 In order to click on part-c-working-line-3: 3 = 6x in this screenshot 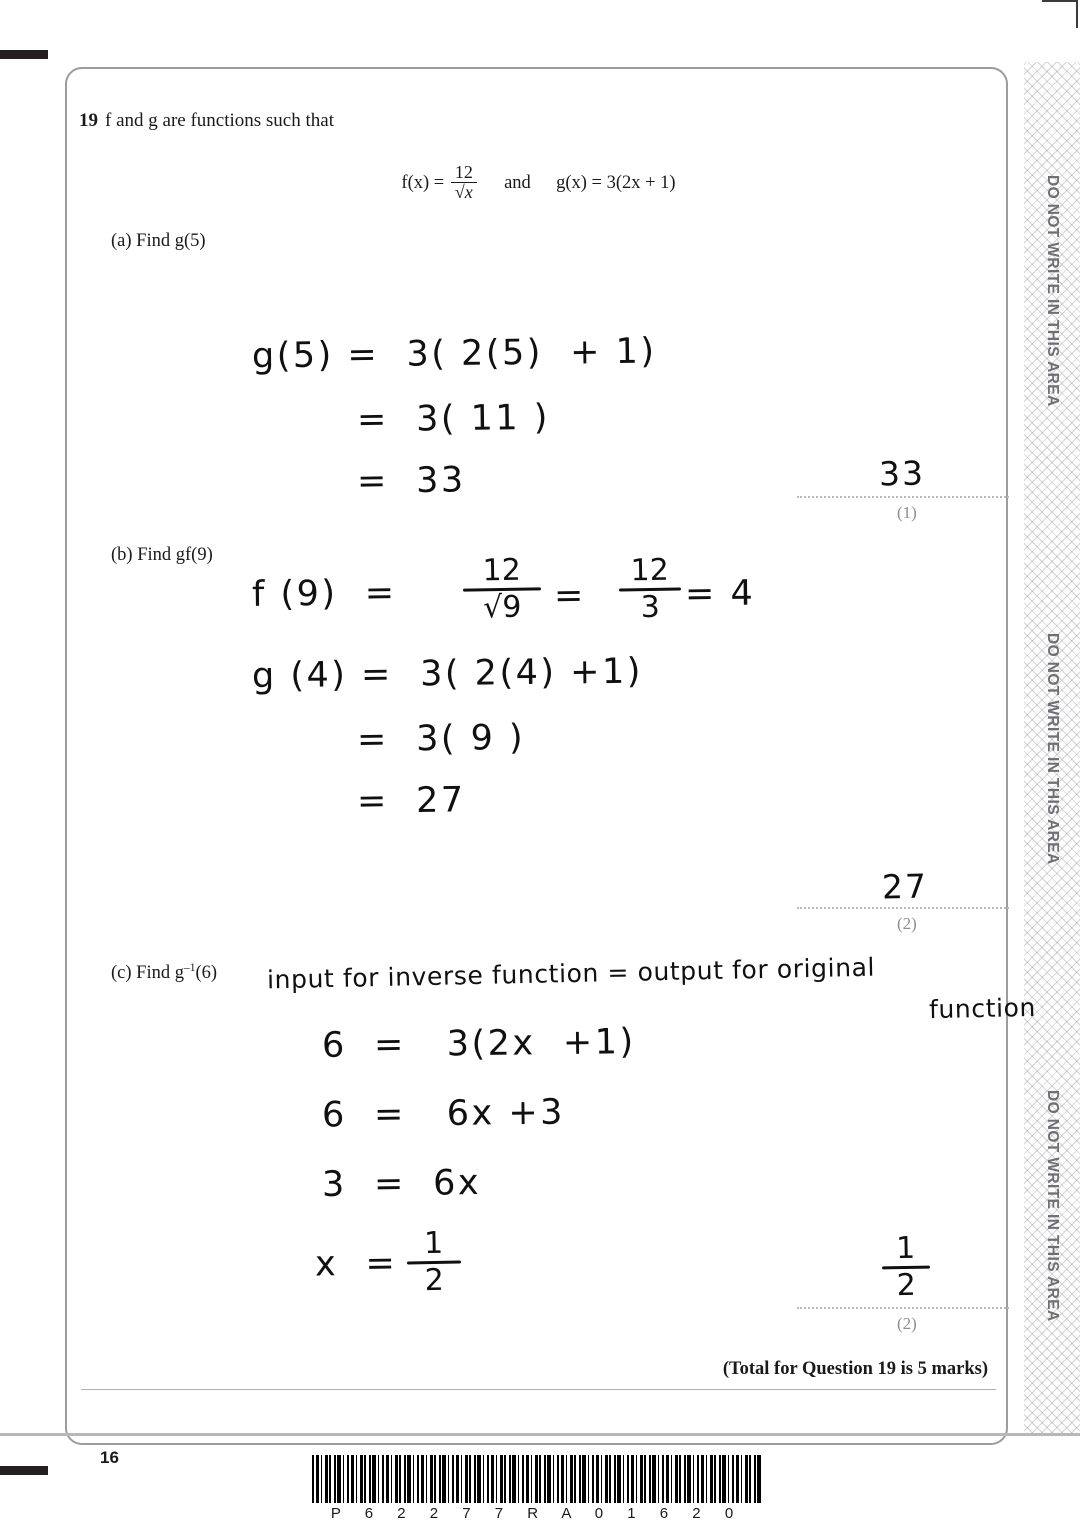, I will do `click(401, 1184)`.